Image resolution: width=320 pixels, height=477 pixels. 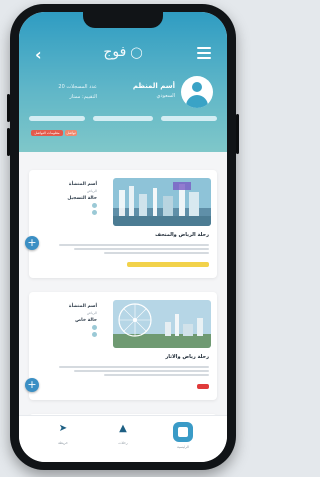 What do you see at coordinates (183, 447) in the screenshot?
I see `nav-label: الرئيسية` at bounding box center [183, 447].